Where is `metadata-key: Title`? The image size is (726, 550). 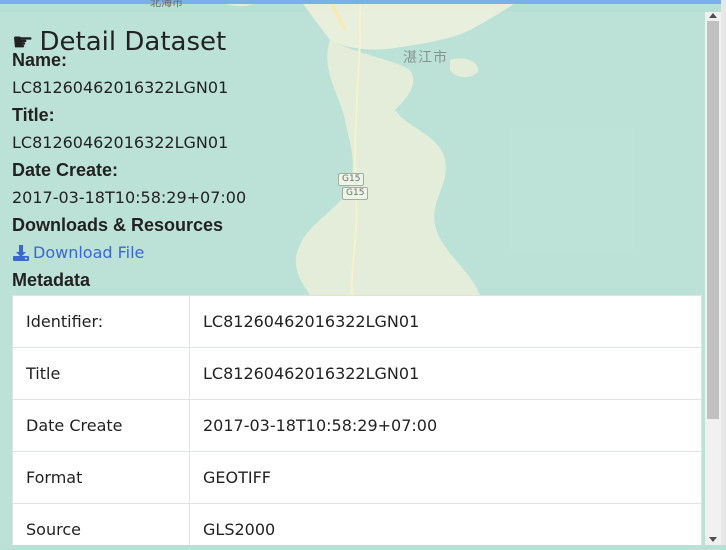 metadata-key: Title is located at coordinates (101, 373).